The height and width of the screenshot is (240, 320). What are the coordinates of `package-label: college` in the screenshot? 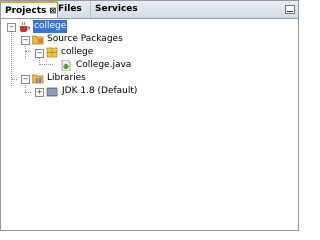 It's located at (77, 52).